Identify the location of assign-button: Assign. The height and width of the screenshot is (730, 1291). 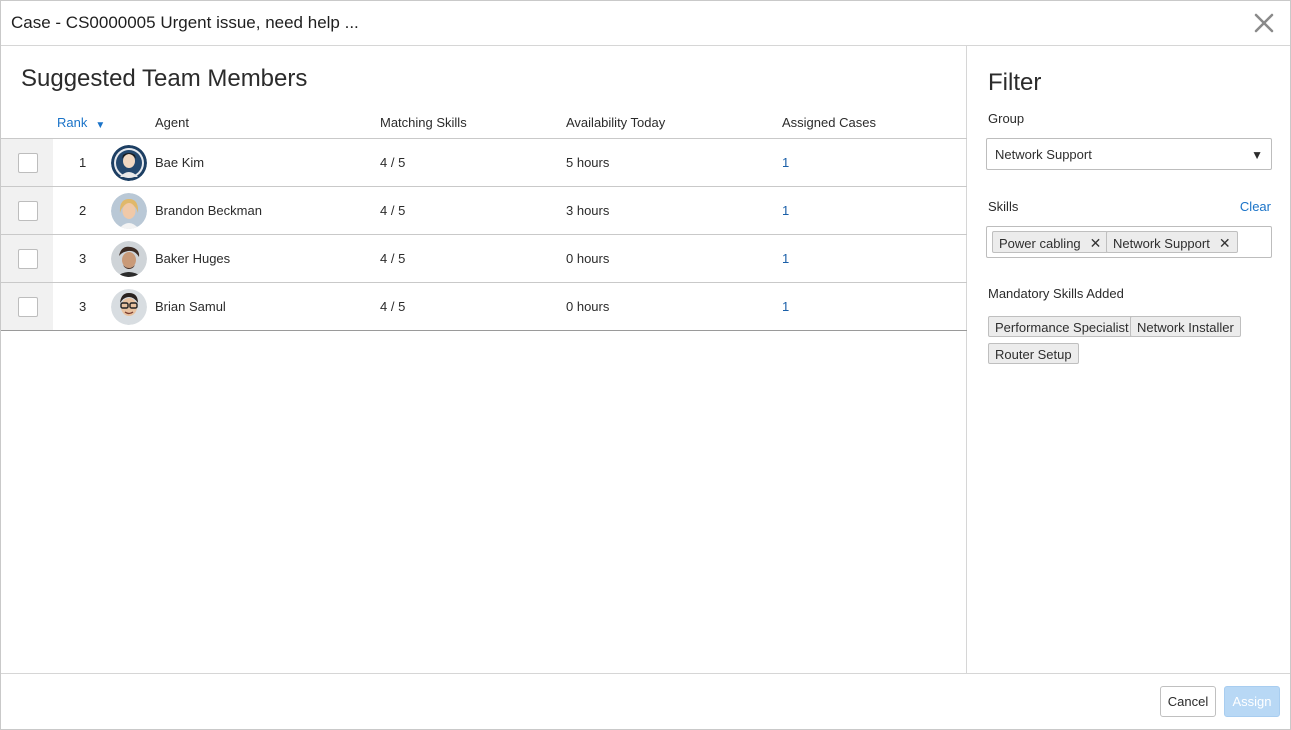
(1252, 701).